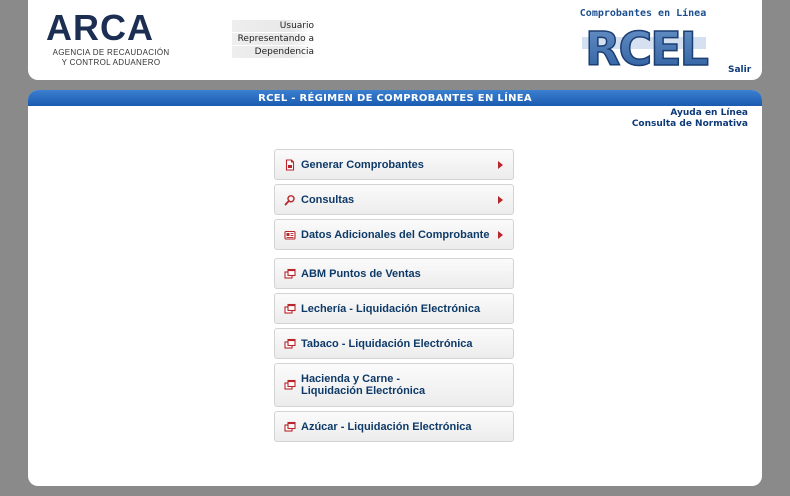 The height and width of the screenshot is (496, 790). I want to click on user-info: Usuario Representando a Dependencia, so click(273, 39).